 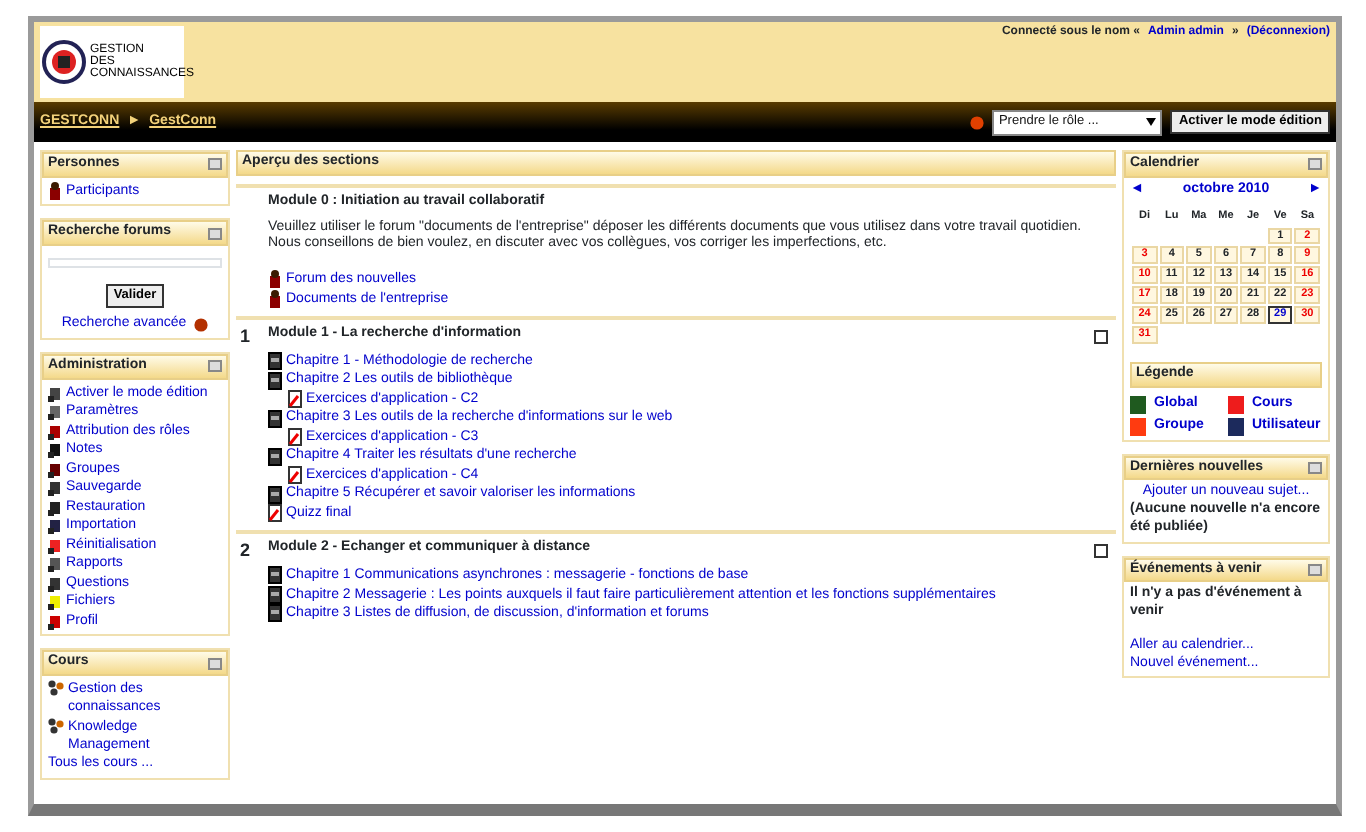 I want to click on help-icon, so click(x=201, y=325).